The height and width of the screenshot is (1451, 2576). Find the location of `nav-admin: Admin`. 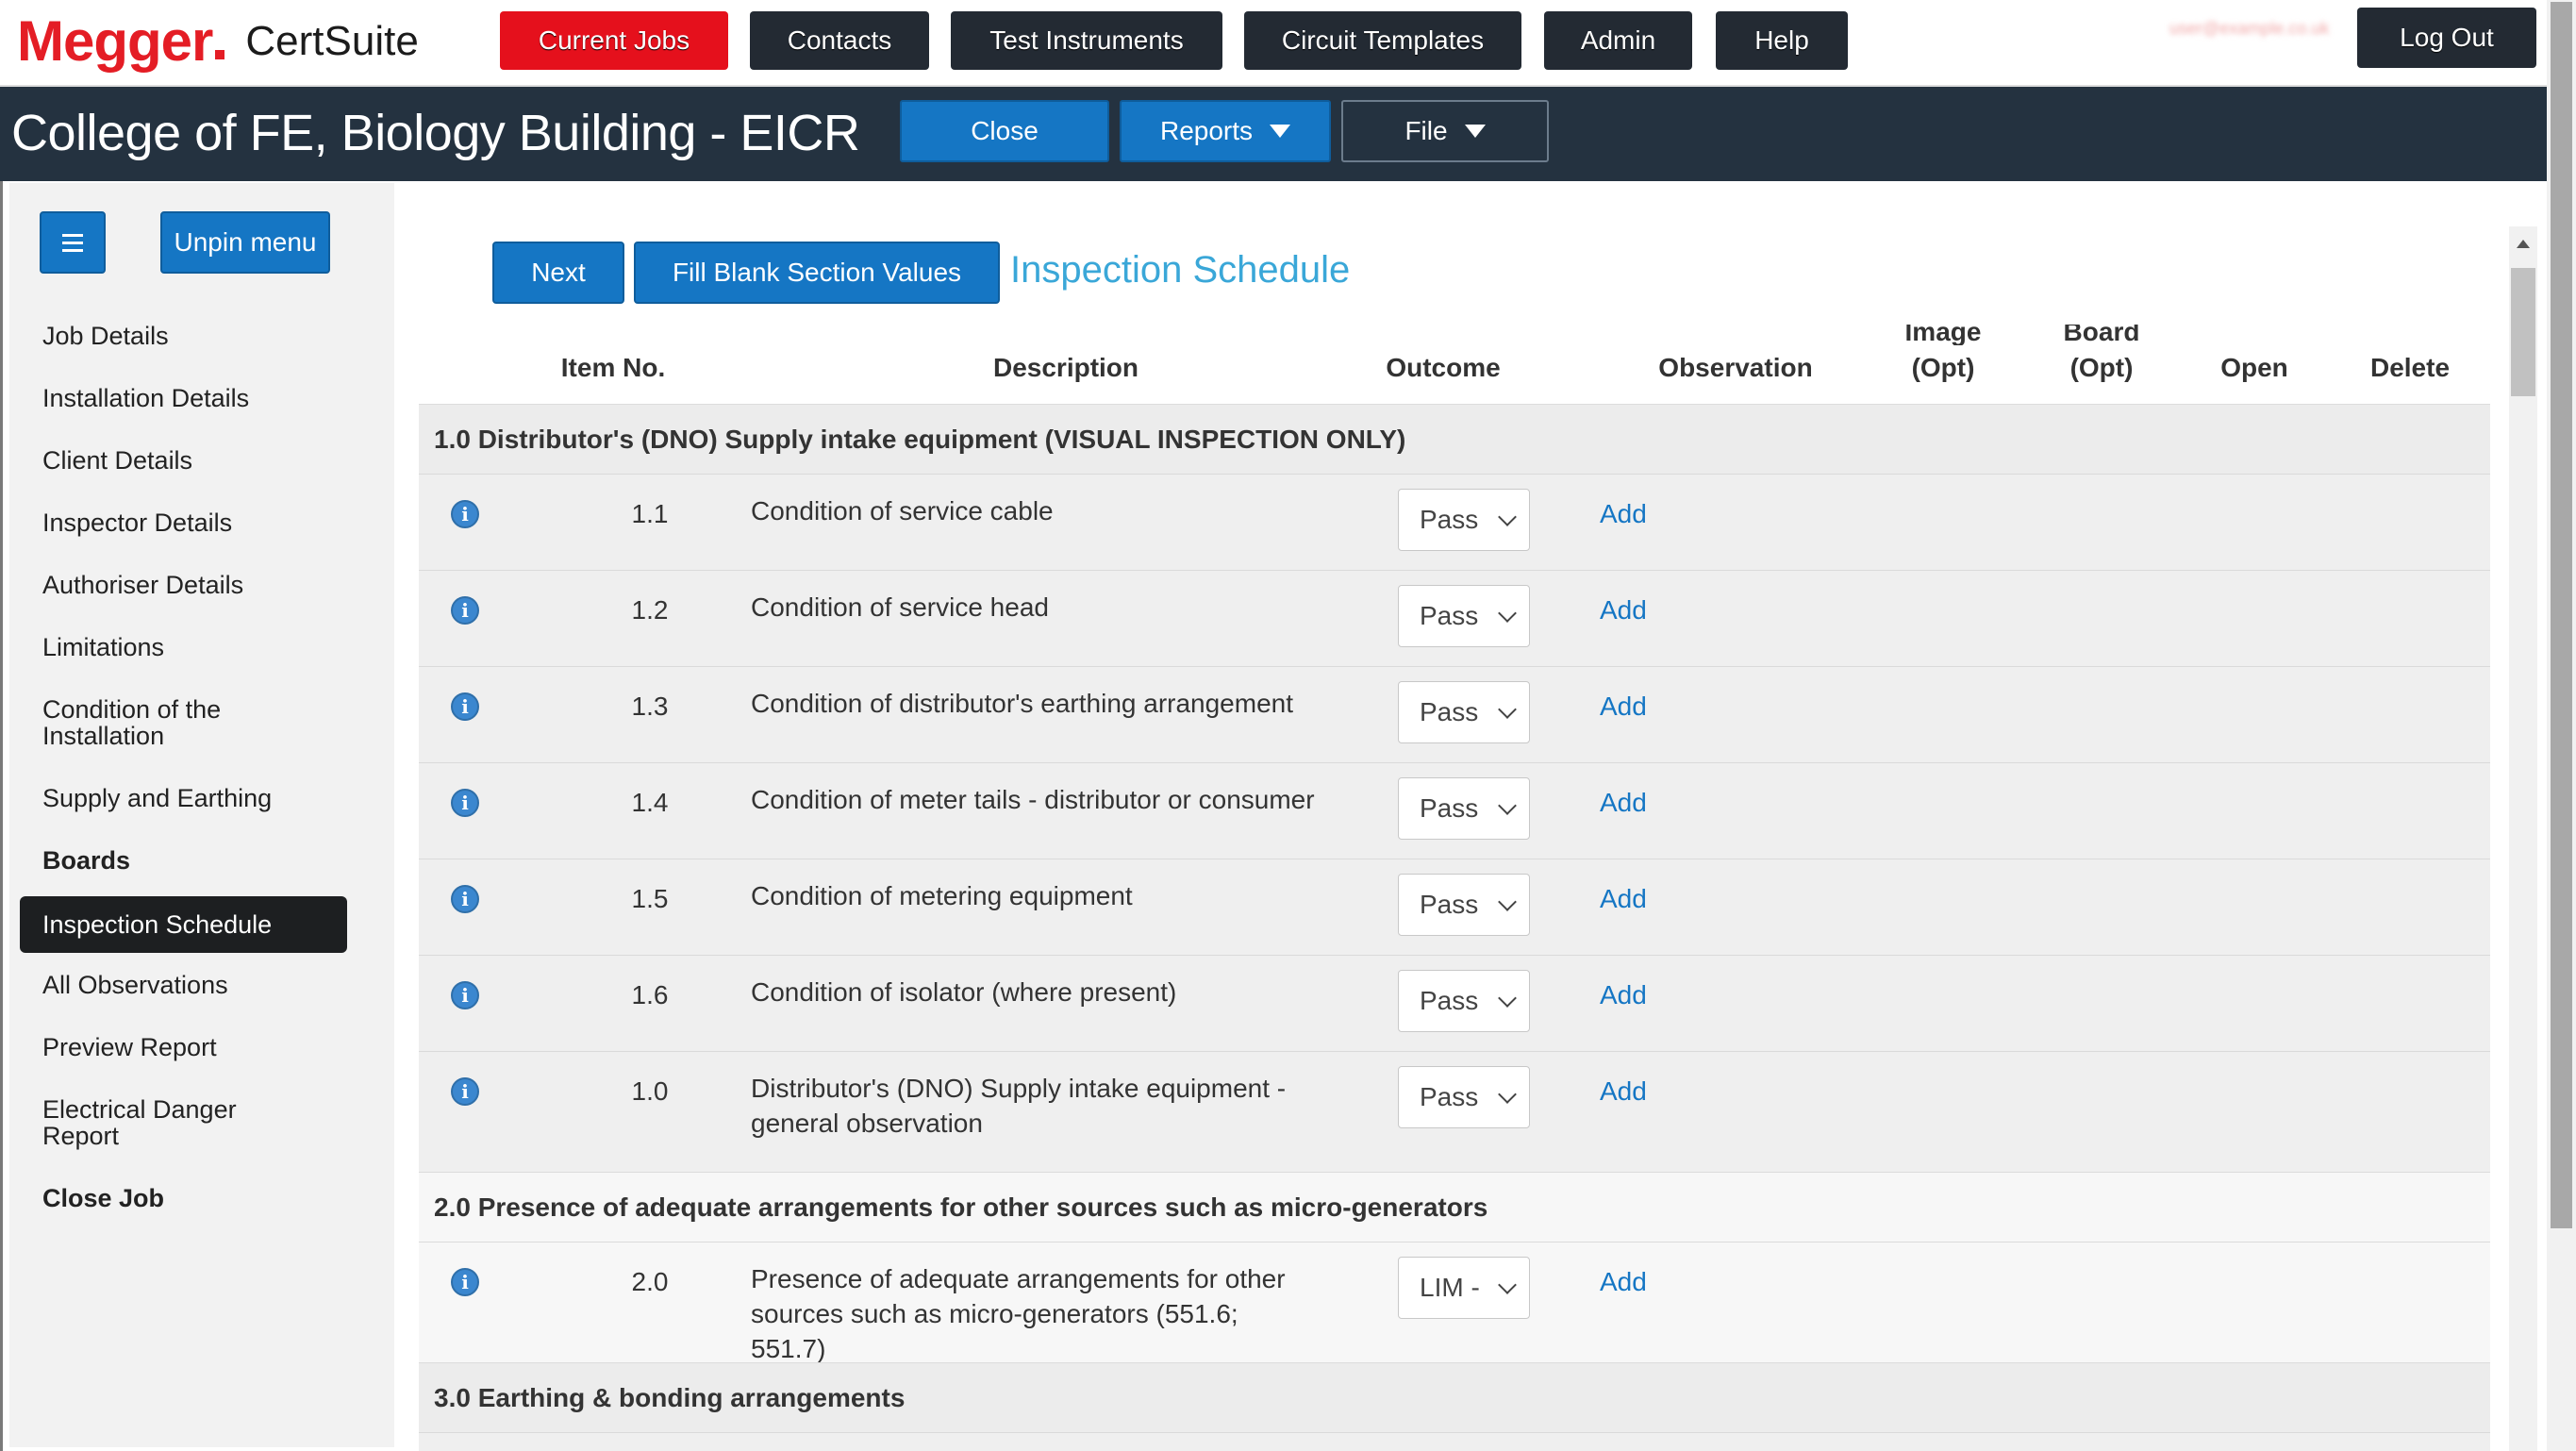

nav-admin: Admin is located at coordinates (1618, 40).